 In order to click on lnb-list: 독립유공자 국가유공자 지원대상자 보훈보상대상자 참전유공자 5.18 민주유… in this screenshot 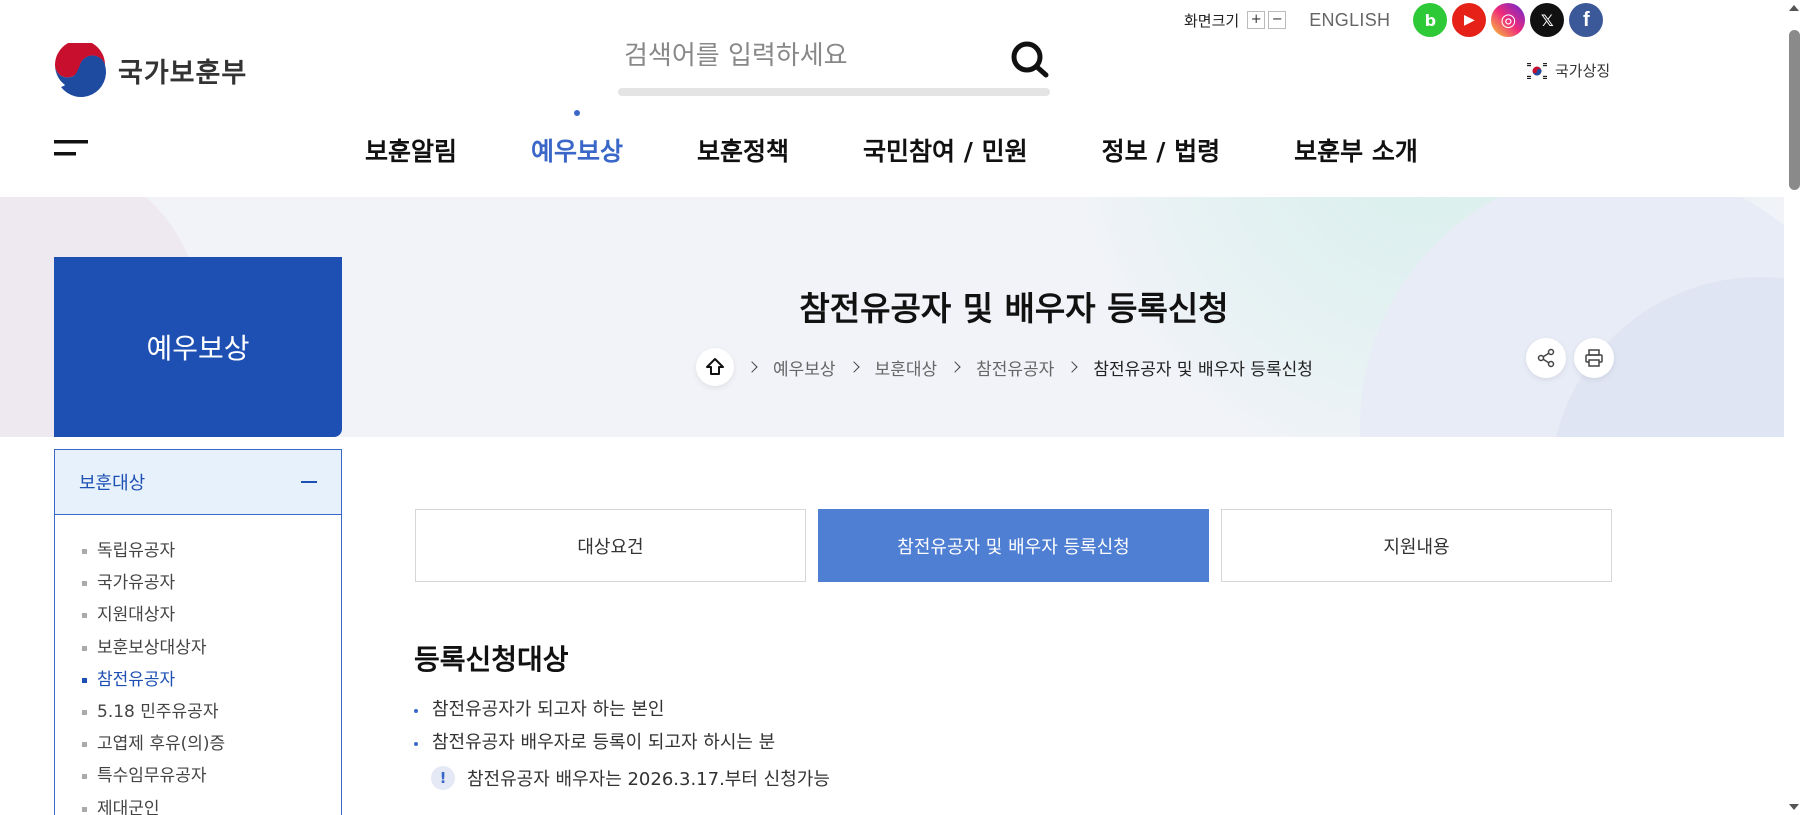, I will do `click(198, 665)`.